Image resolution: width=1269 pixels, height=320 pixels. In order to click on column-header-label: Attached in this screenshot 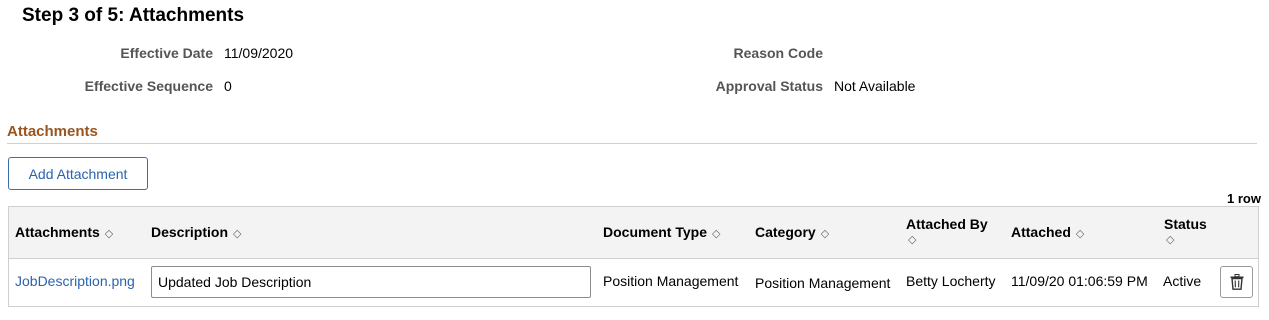, I will do `click(1041, 232)`.